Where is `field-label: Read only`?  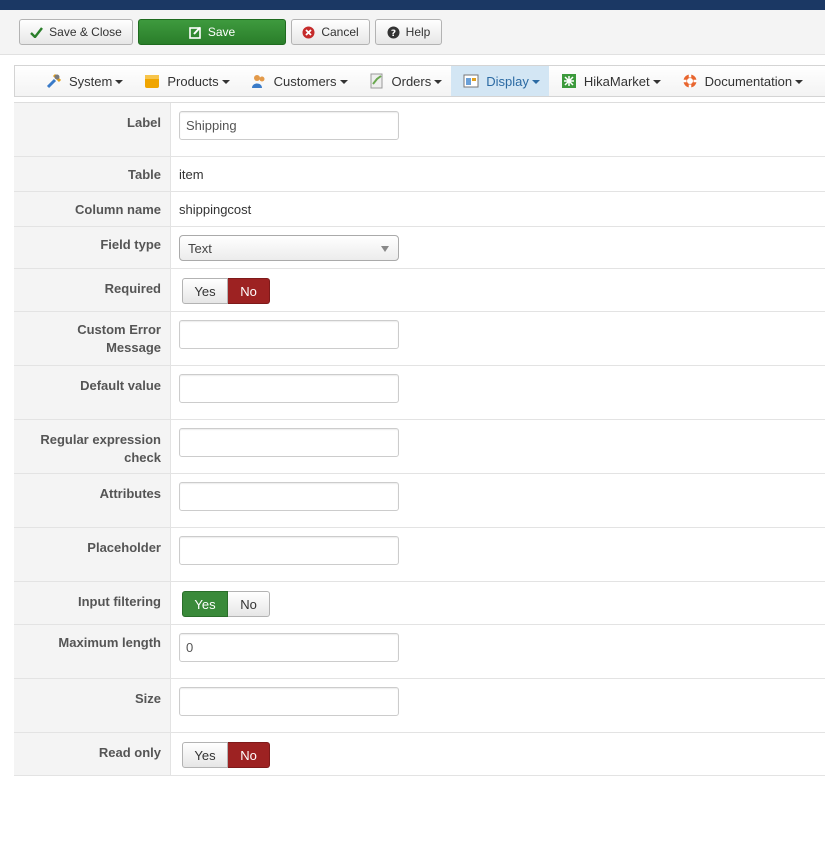 field-label: Read only is located at coordinates (92, 754).